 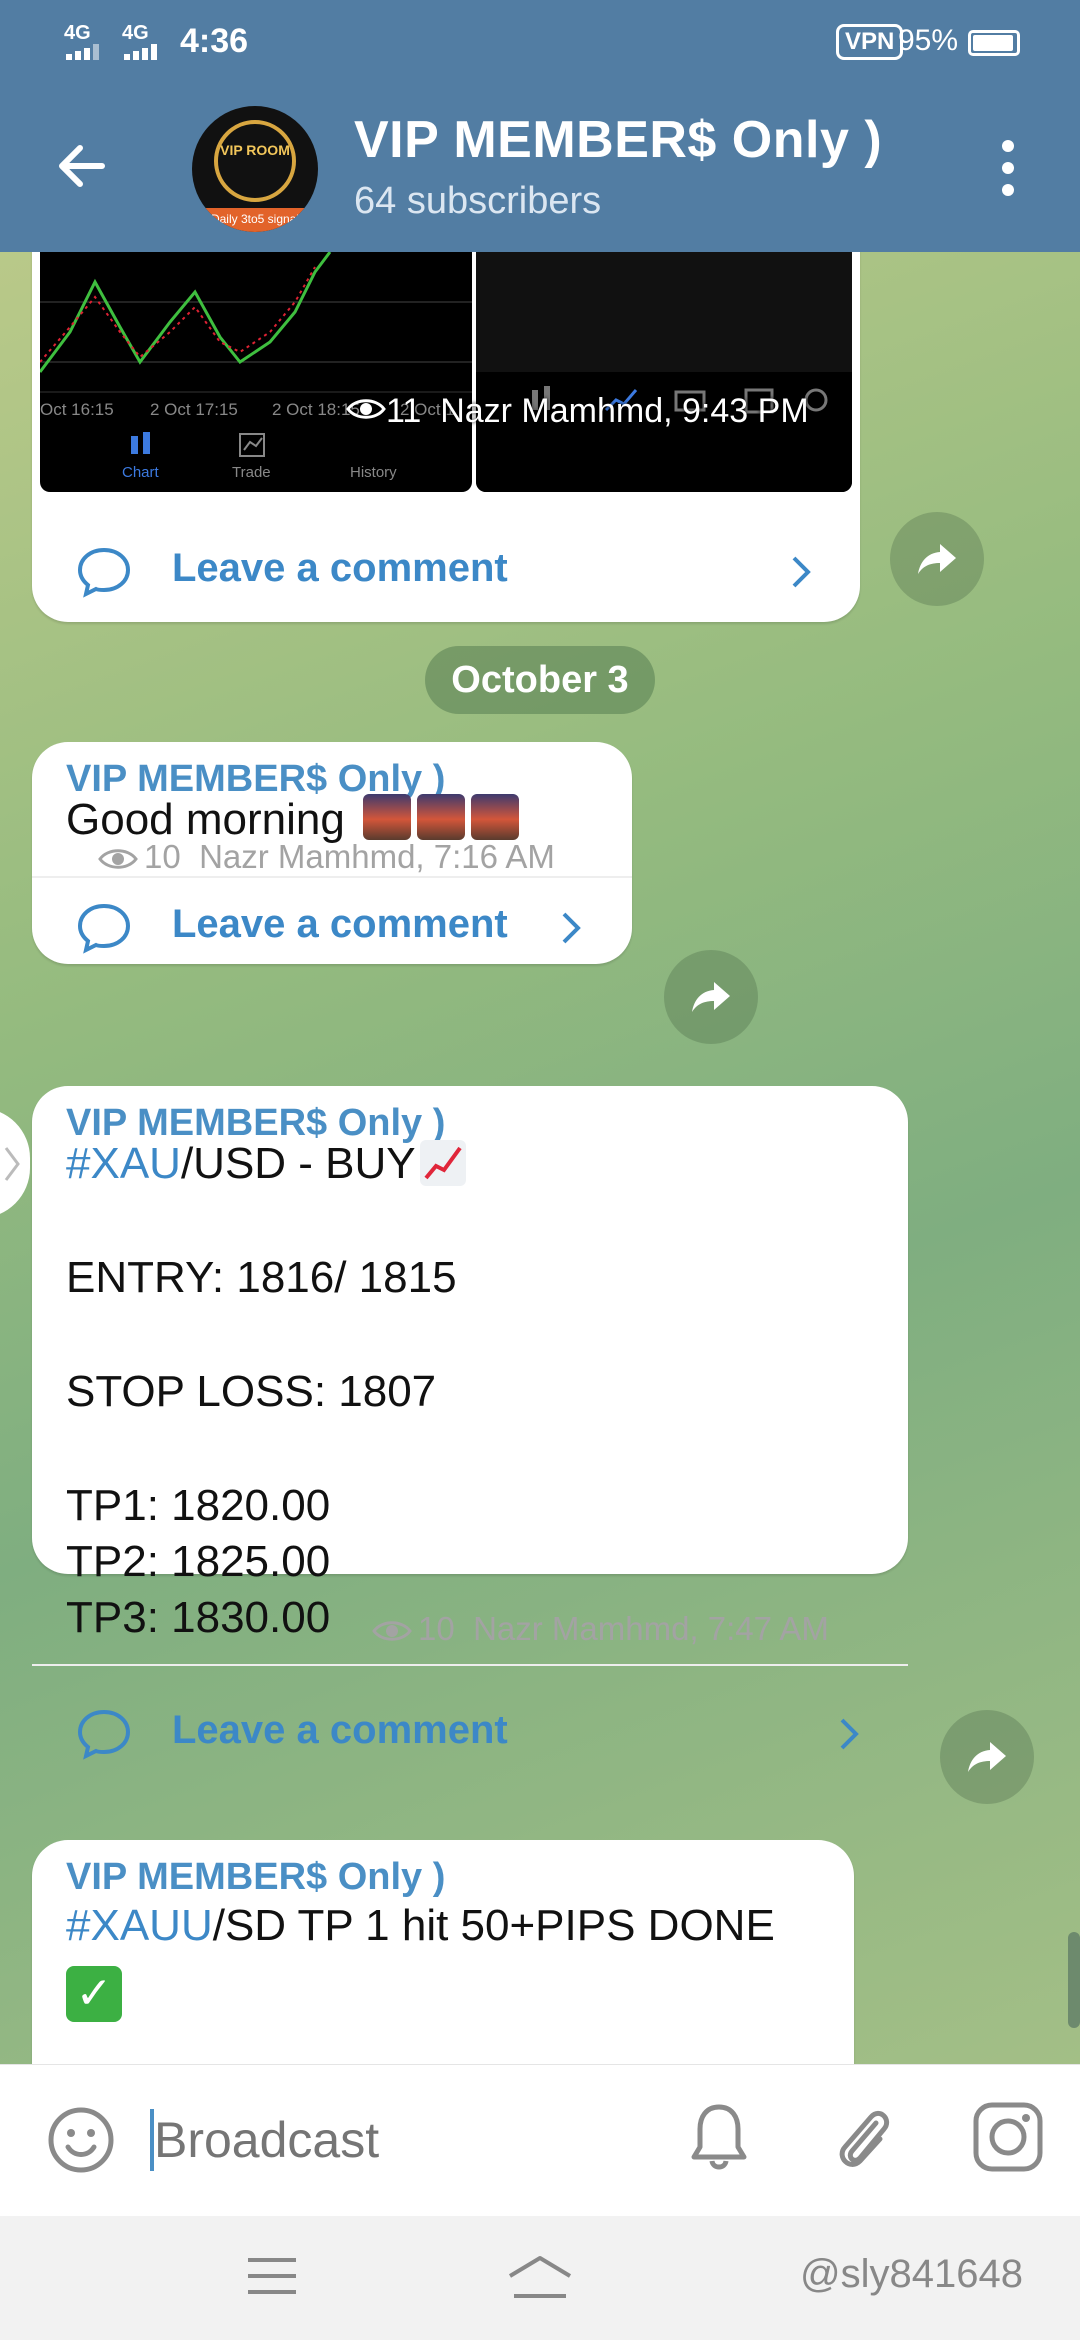 What do you see at coordinates (478, 201) in the screenshot?
I see `subscriber-count: 64 subscribers` at bounding box center [478, 201].